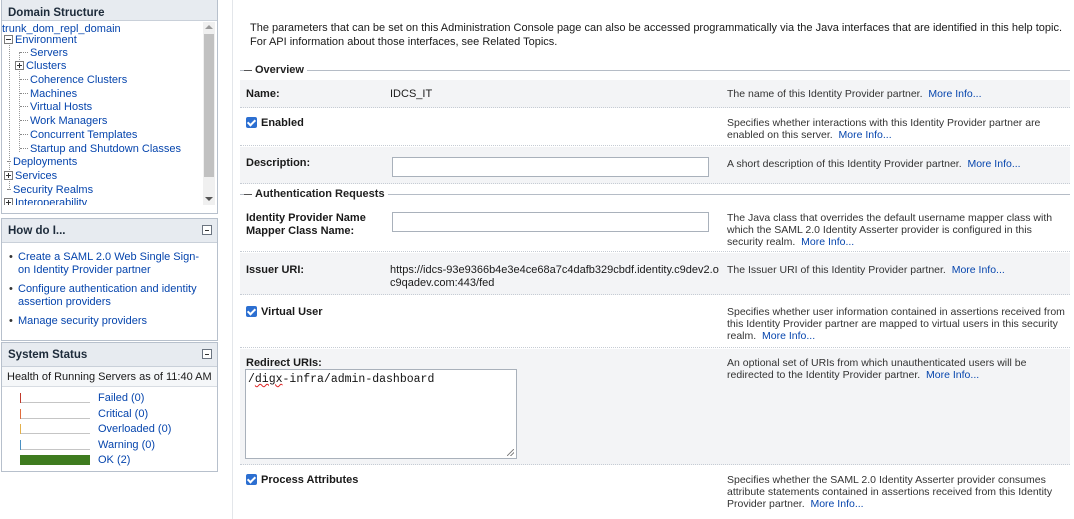  What do you see at coordinates (8, 39) in the screenshot?
I see `collapse-tree-icon` at bounding box center [8, 39].